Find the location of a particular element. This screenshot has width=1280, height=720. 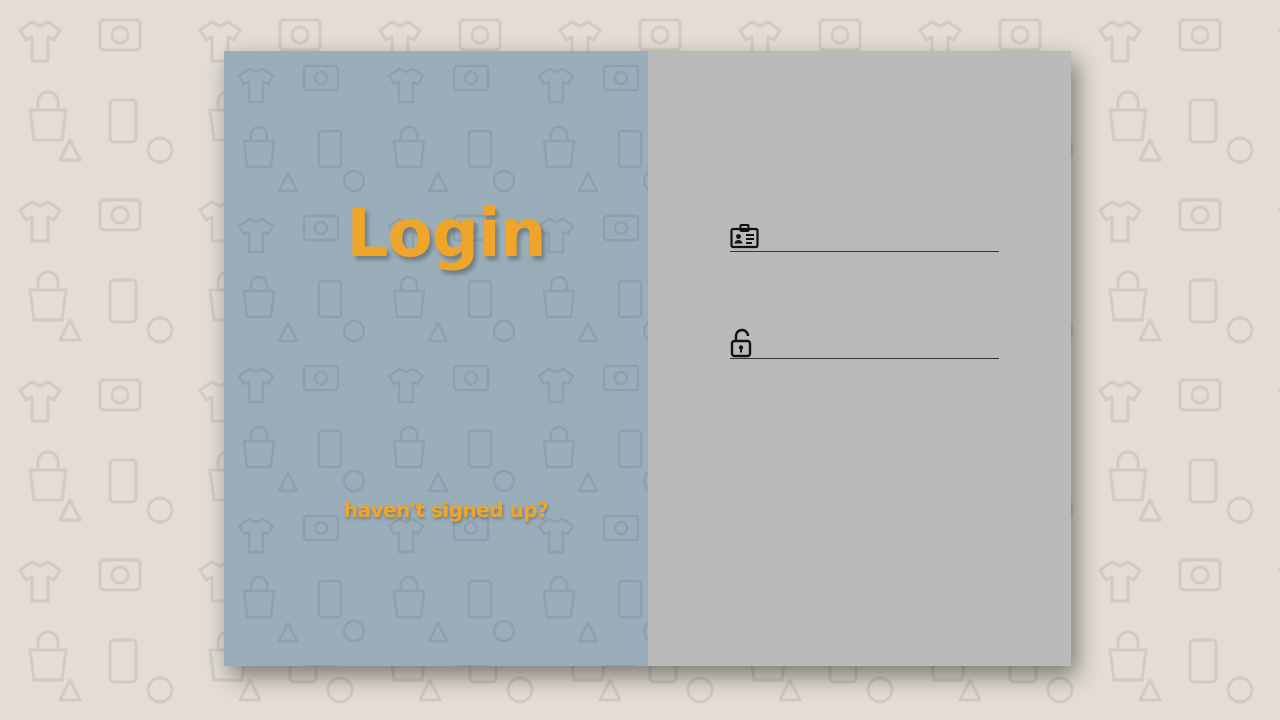

login-title: Login is located at coordinates (446, 233).